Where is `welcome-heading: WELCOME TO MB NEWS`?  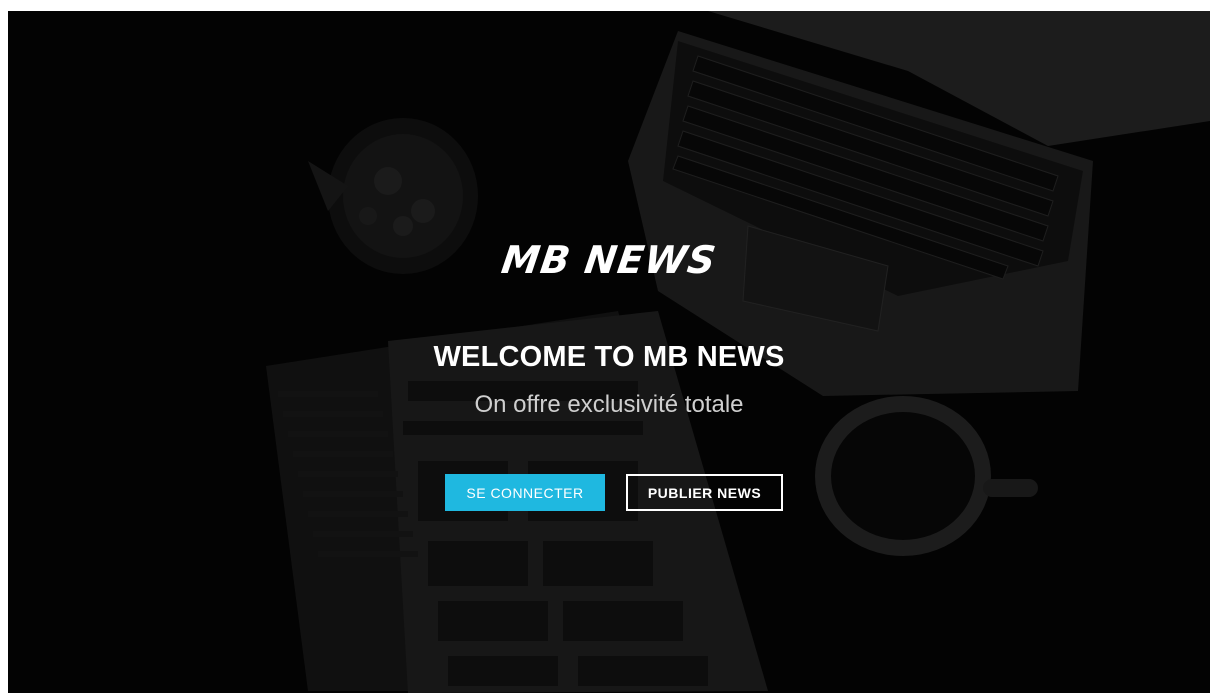
welcome-heading: WELCOME TO MB NEWS is located at coordinates (609, 357).